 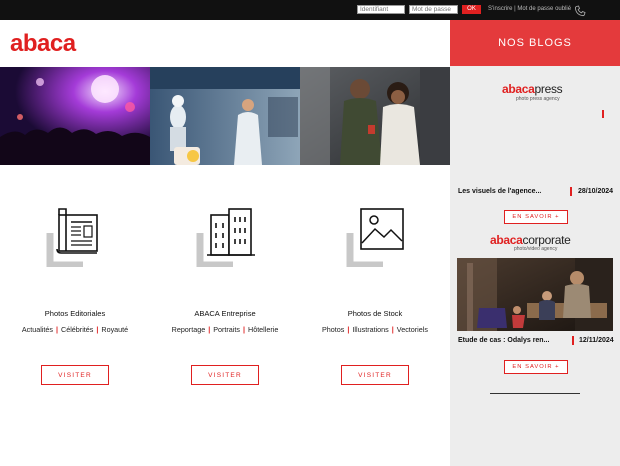 I want to click on login-input, so click(x=381, y=9).